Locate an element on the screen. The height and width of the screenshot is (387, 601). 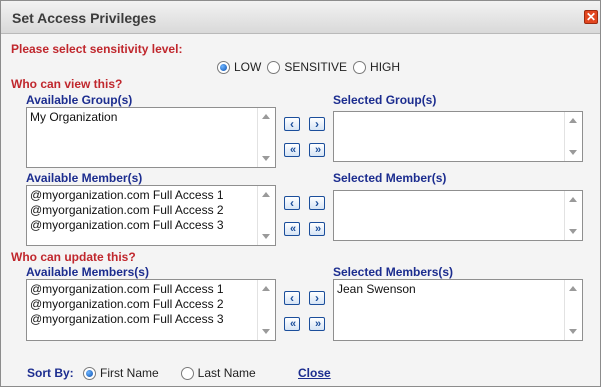
update-move-member-left-button: ‹ is located at coordinates (292, 298).